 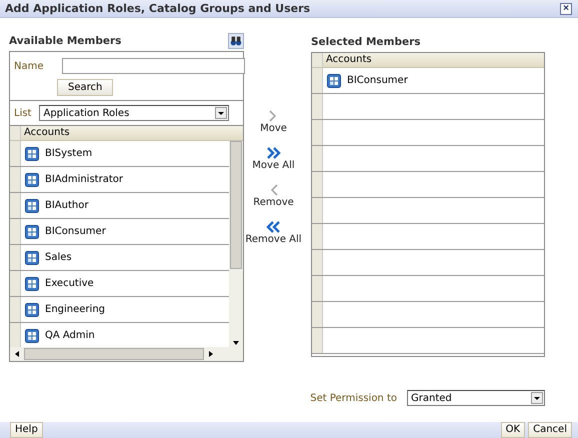 I want to click on help-button: Help, so click(x=26, y=430).